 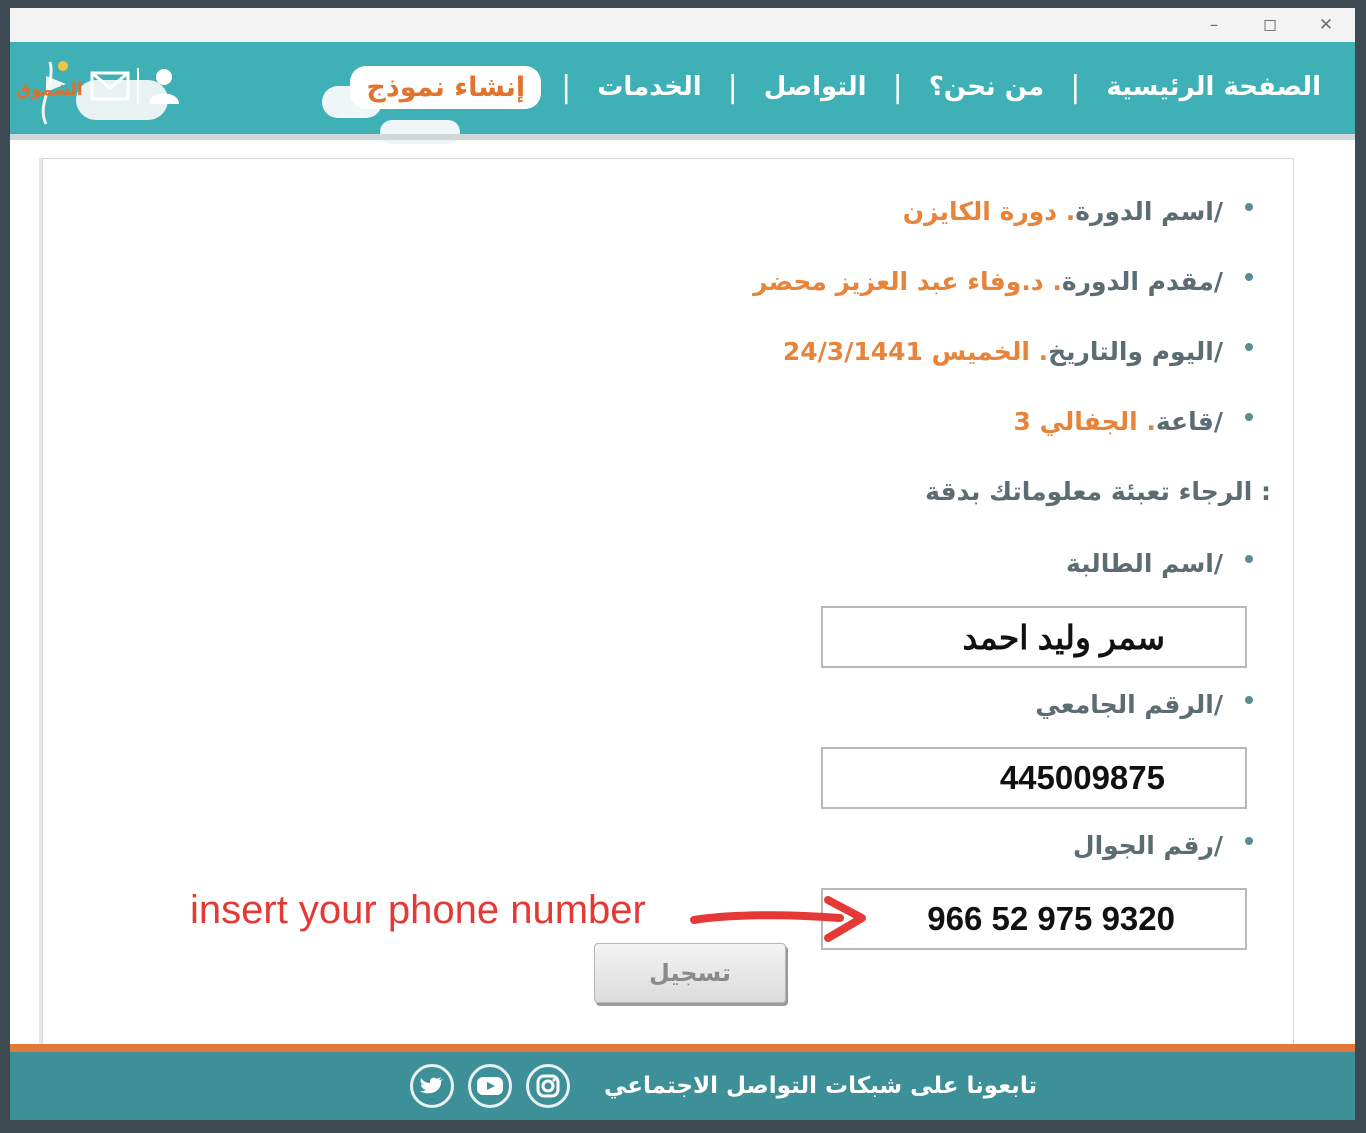 What do you see at coordinates (1034, 919) in the screenshot?
I see `phone-field: 966 52 975 9320` at bounding box center [1034, 919].